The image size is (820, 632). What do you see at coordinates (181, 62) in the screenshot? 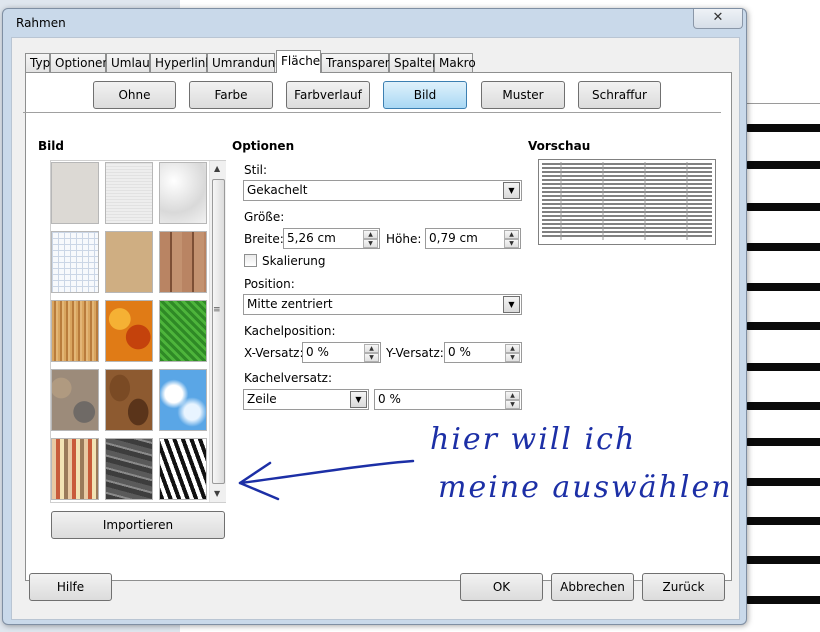
I see `tab-hyperlink: Hyperlink` at bounding box center [181, 62].